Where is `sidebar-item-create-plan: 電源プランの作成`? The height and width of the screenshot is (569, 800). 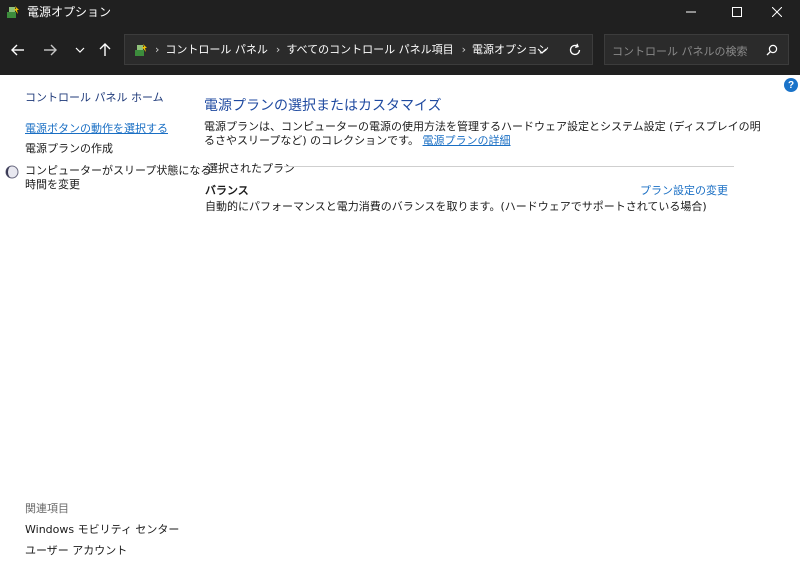
sidebar-item-create-plan: 電源プランの作成 is located at coordinates (69, 149).